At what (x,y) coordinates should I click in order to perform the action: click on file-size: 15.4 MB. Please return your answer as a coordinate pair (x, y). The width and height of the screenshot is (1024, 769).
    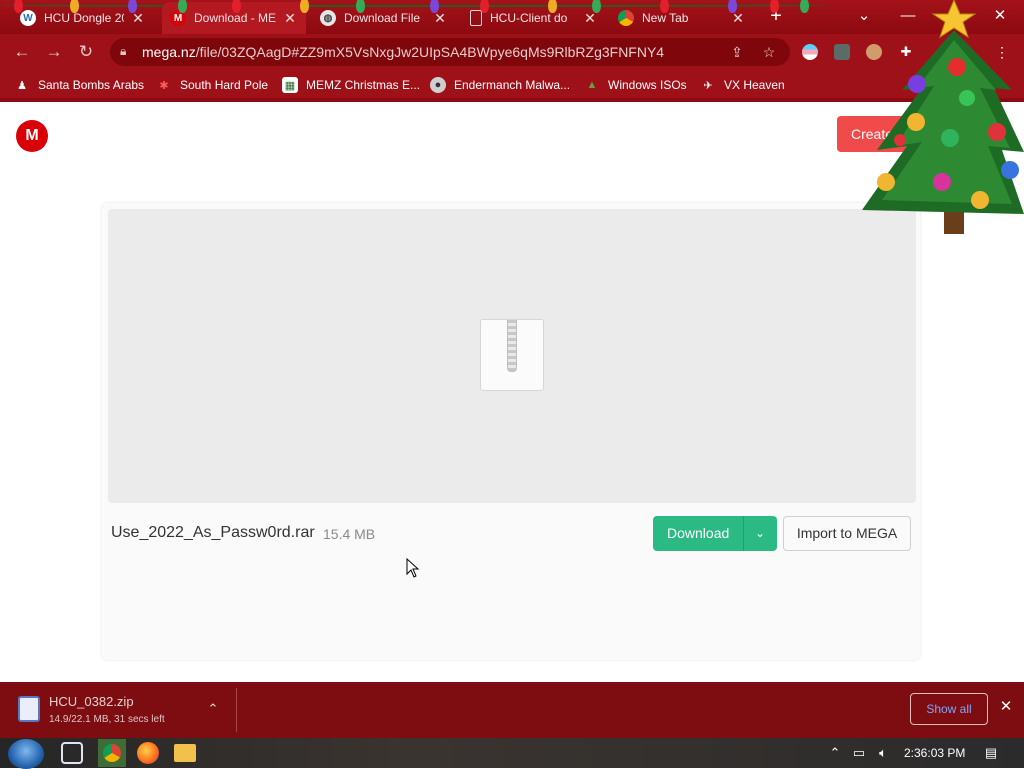
    Looking at the image, I should click on (349, 534).